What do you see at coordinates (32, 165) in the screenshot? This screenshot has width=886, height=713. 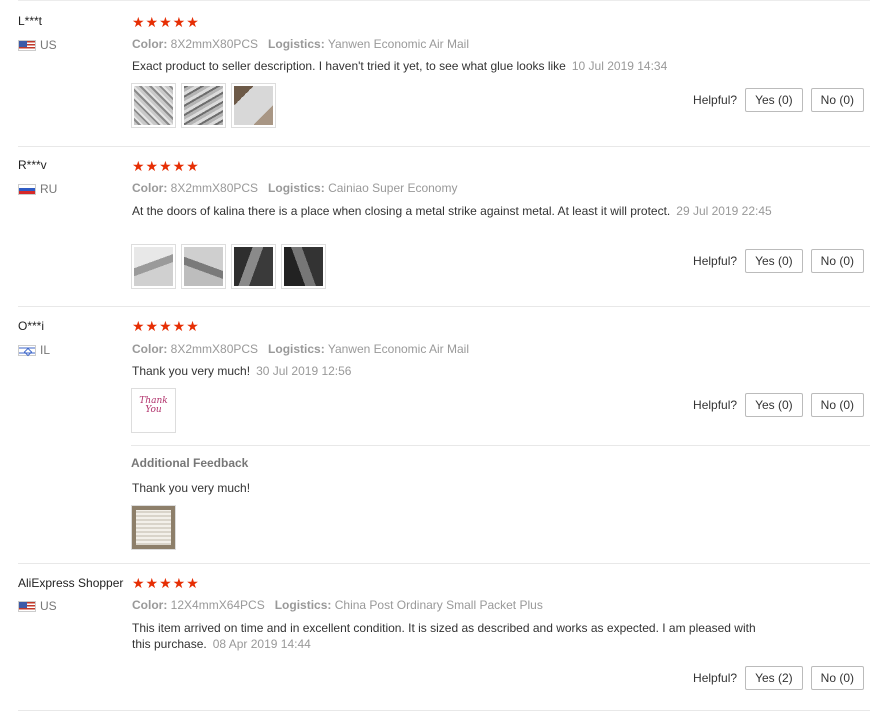 I see `reviewer-name: R***v` at bounding box center [32, 165].